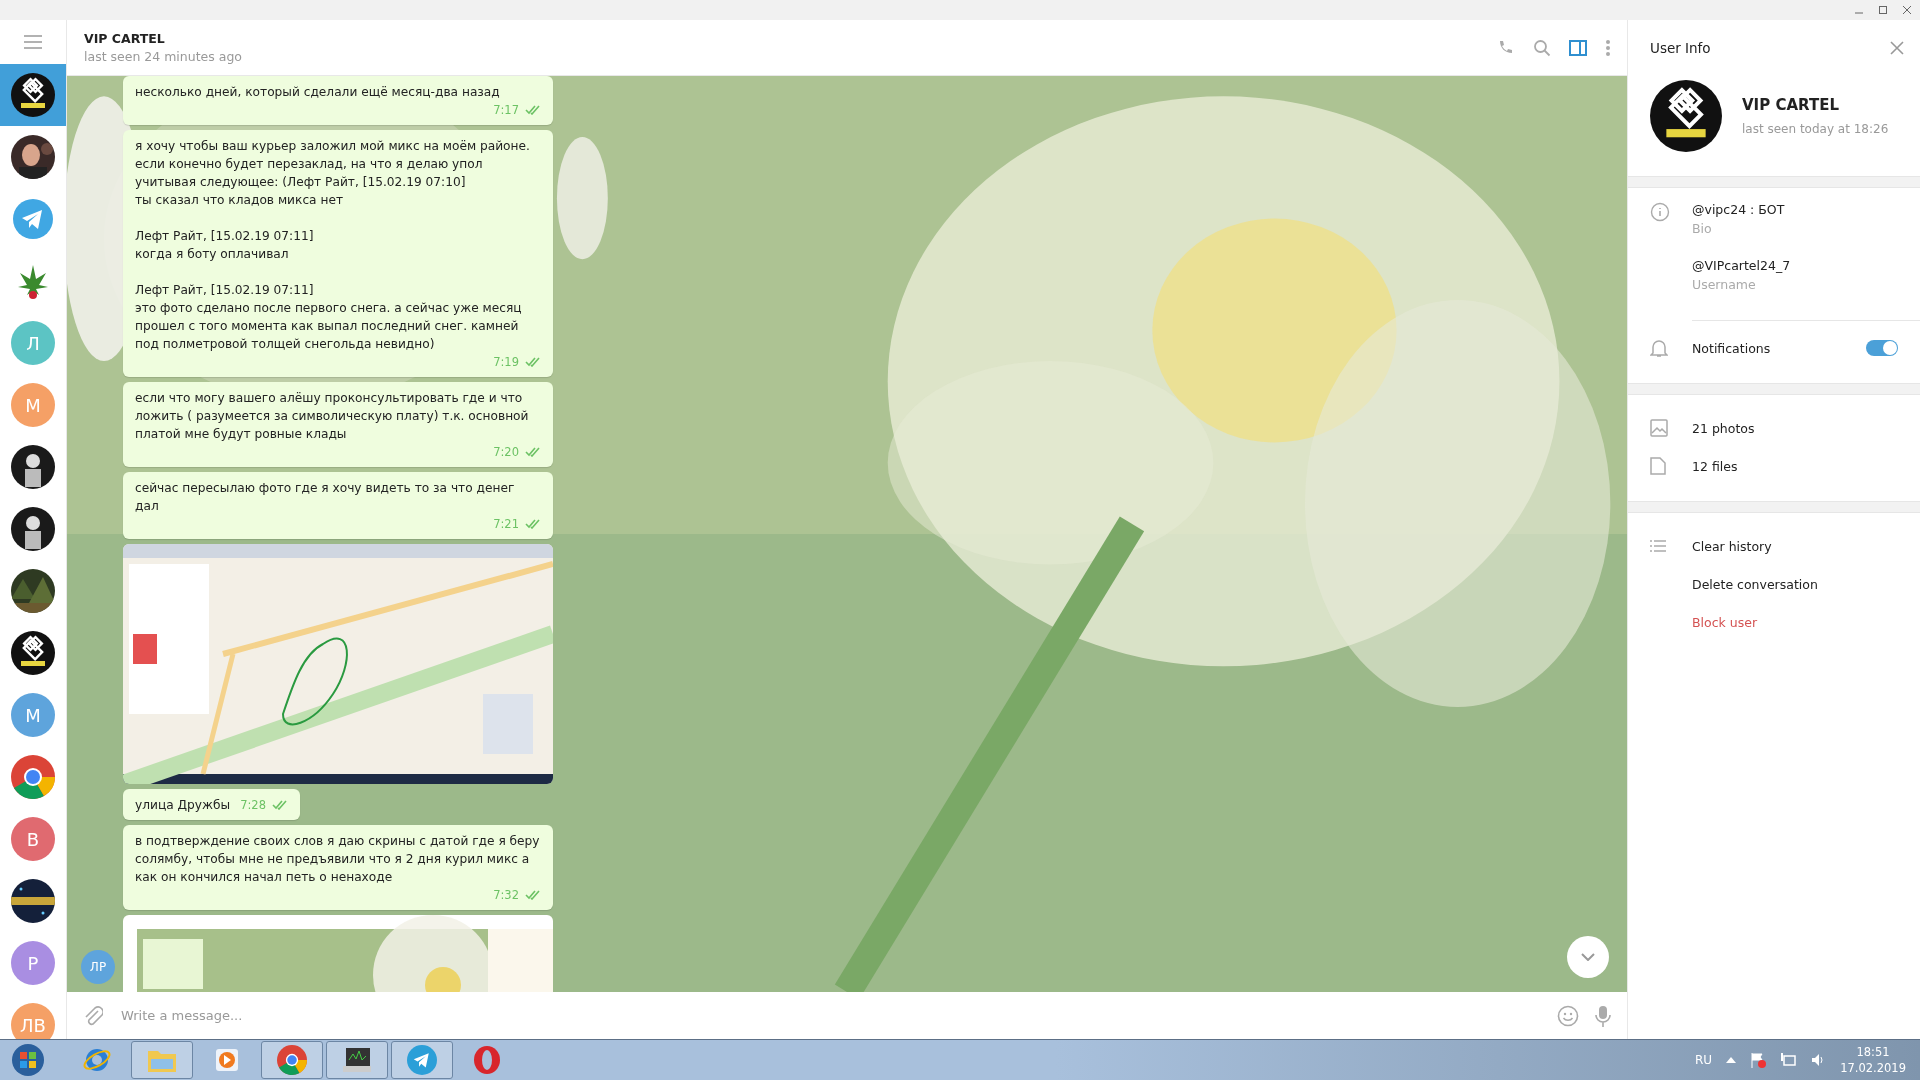 Image resolution: width=1920 pixels, height=1080 pixels. Describe the element at coordinates (1774, 622) in the screenshot. I see `action-row: Block user` at that location.